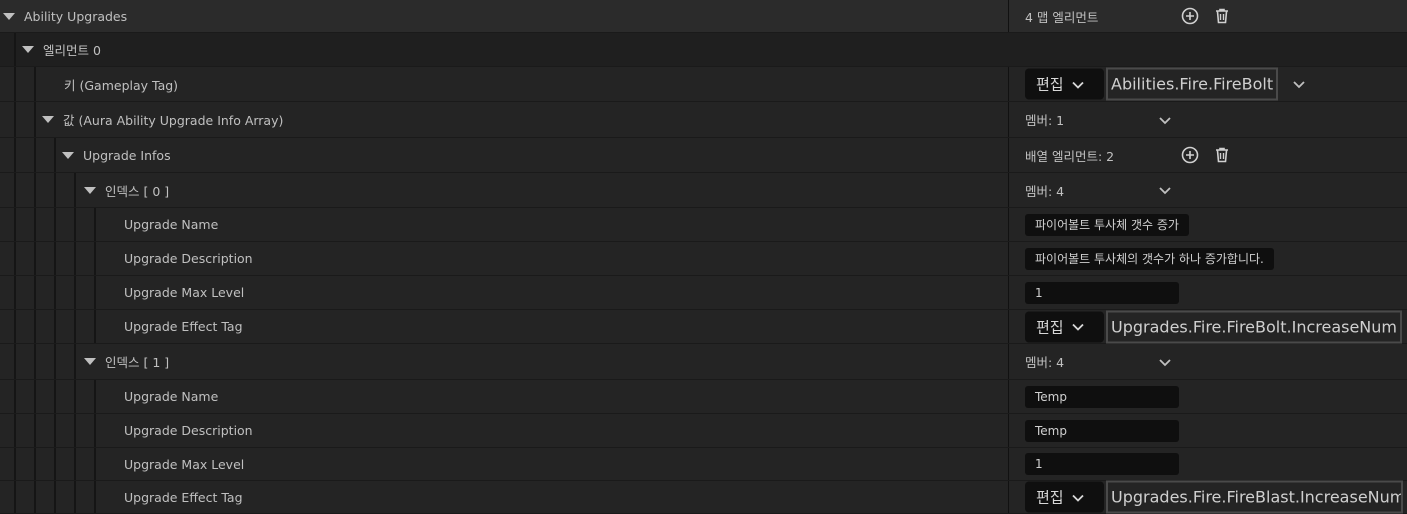 This screenshot has height=514, width=1407. Describe the element at coordinates (188, 430) in the screenshot. I see `upgrade-description-label: Upgrade Description` at that location.